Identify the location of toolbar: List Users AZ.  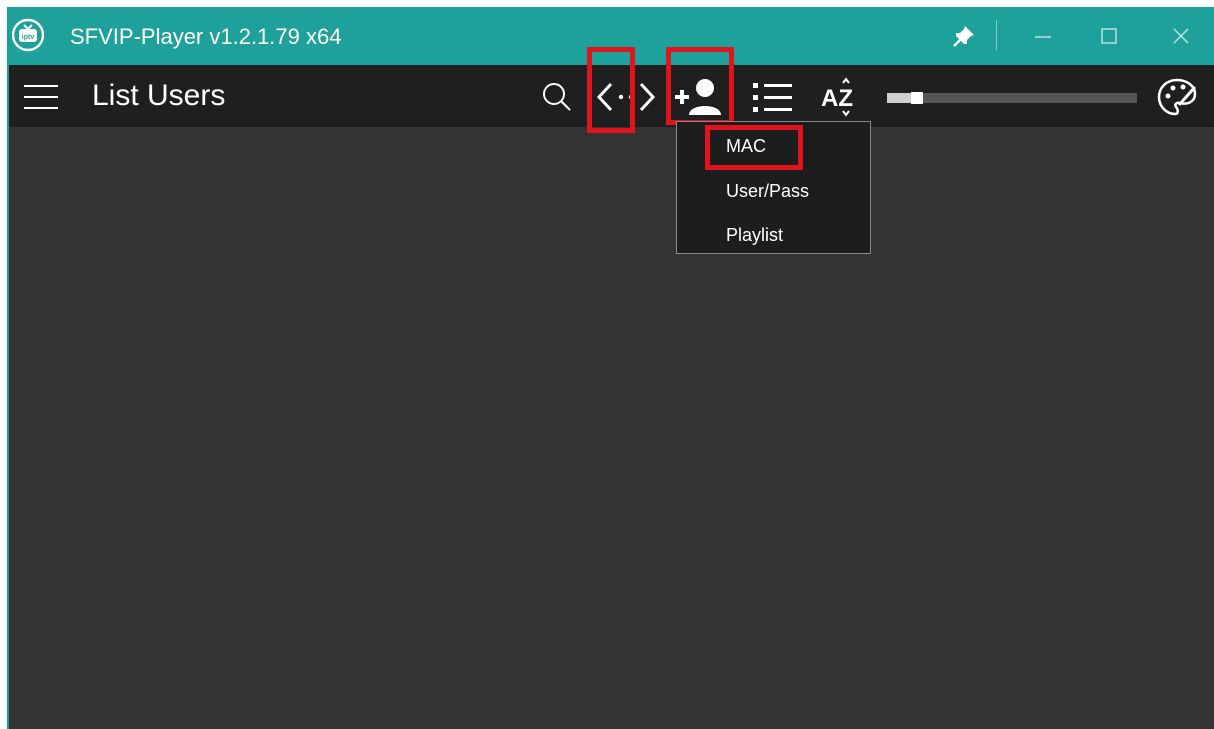
(611, 96).